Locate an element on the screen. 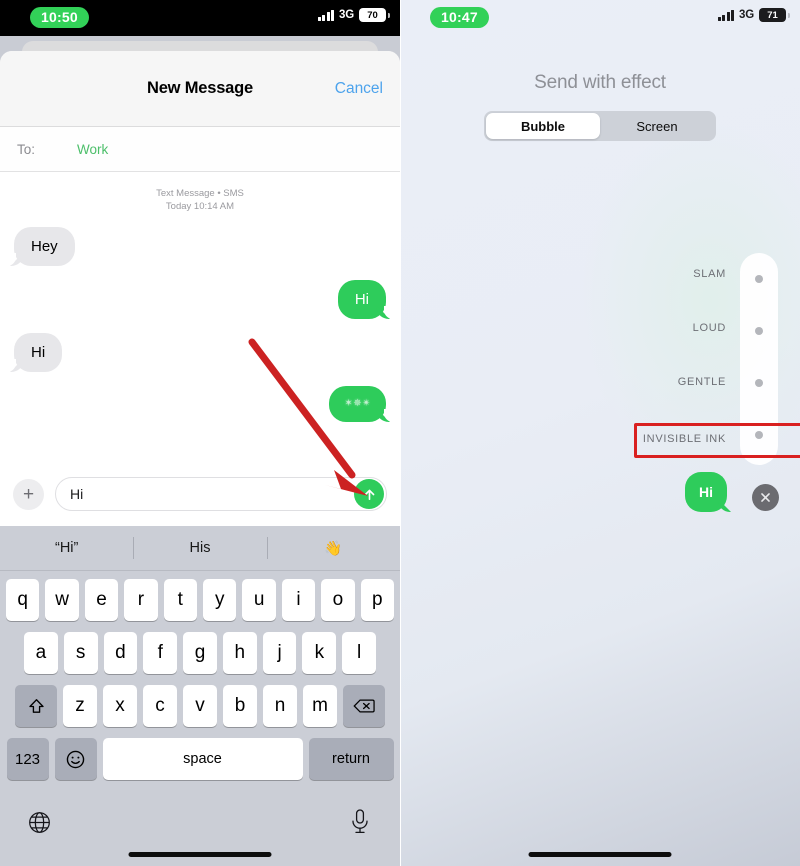 The image size is (800, 866). suggestion-item-emoji: 👋 is located at coordinates (333, 548).